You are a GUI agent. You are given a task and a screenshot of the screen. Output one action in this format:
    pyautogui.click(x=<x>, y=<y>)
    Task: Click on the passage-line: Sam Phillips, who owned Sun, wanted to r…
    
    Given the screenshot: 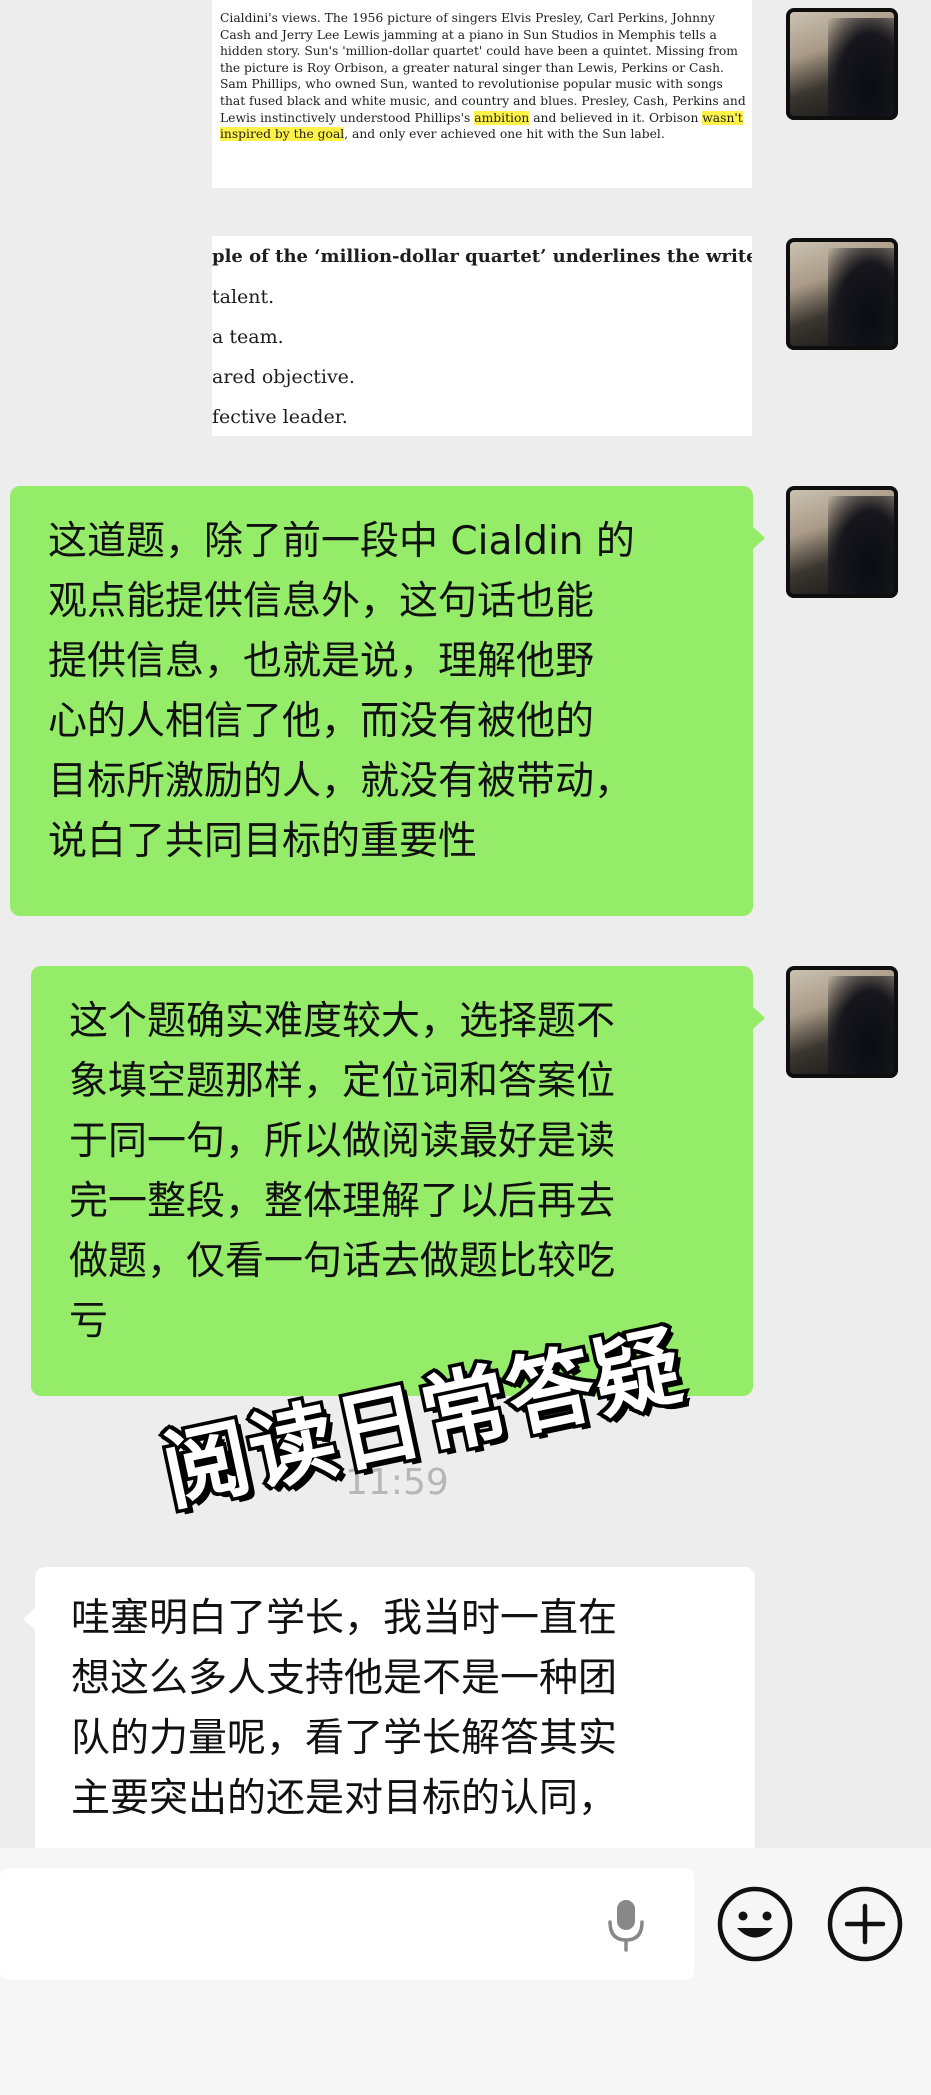 What is the action you would take?
    pyautogui.click(x=471, y=84)
    